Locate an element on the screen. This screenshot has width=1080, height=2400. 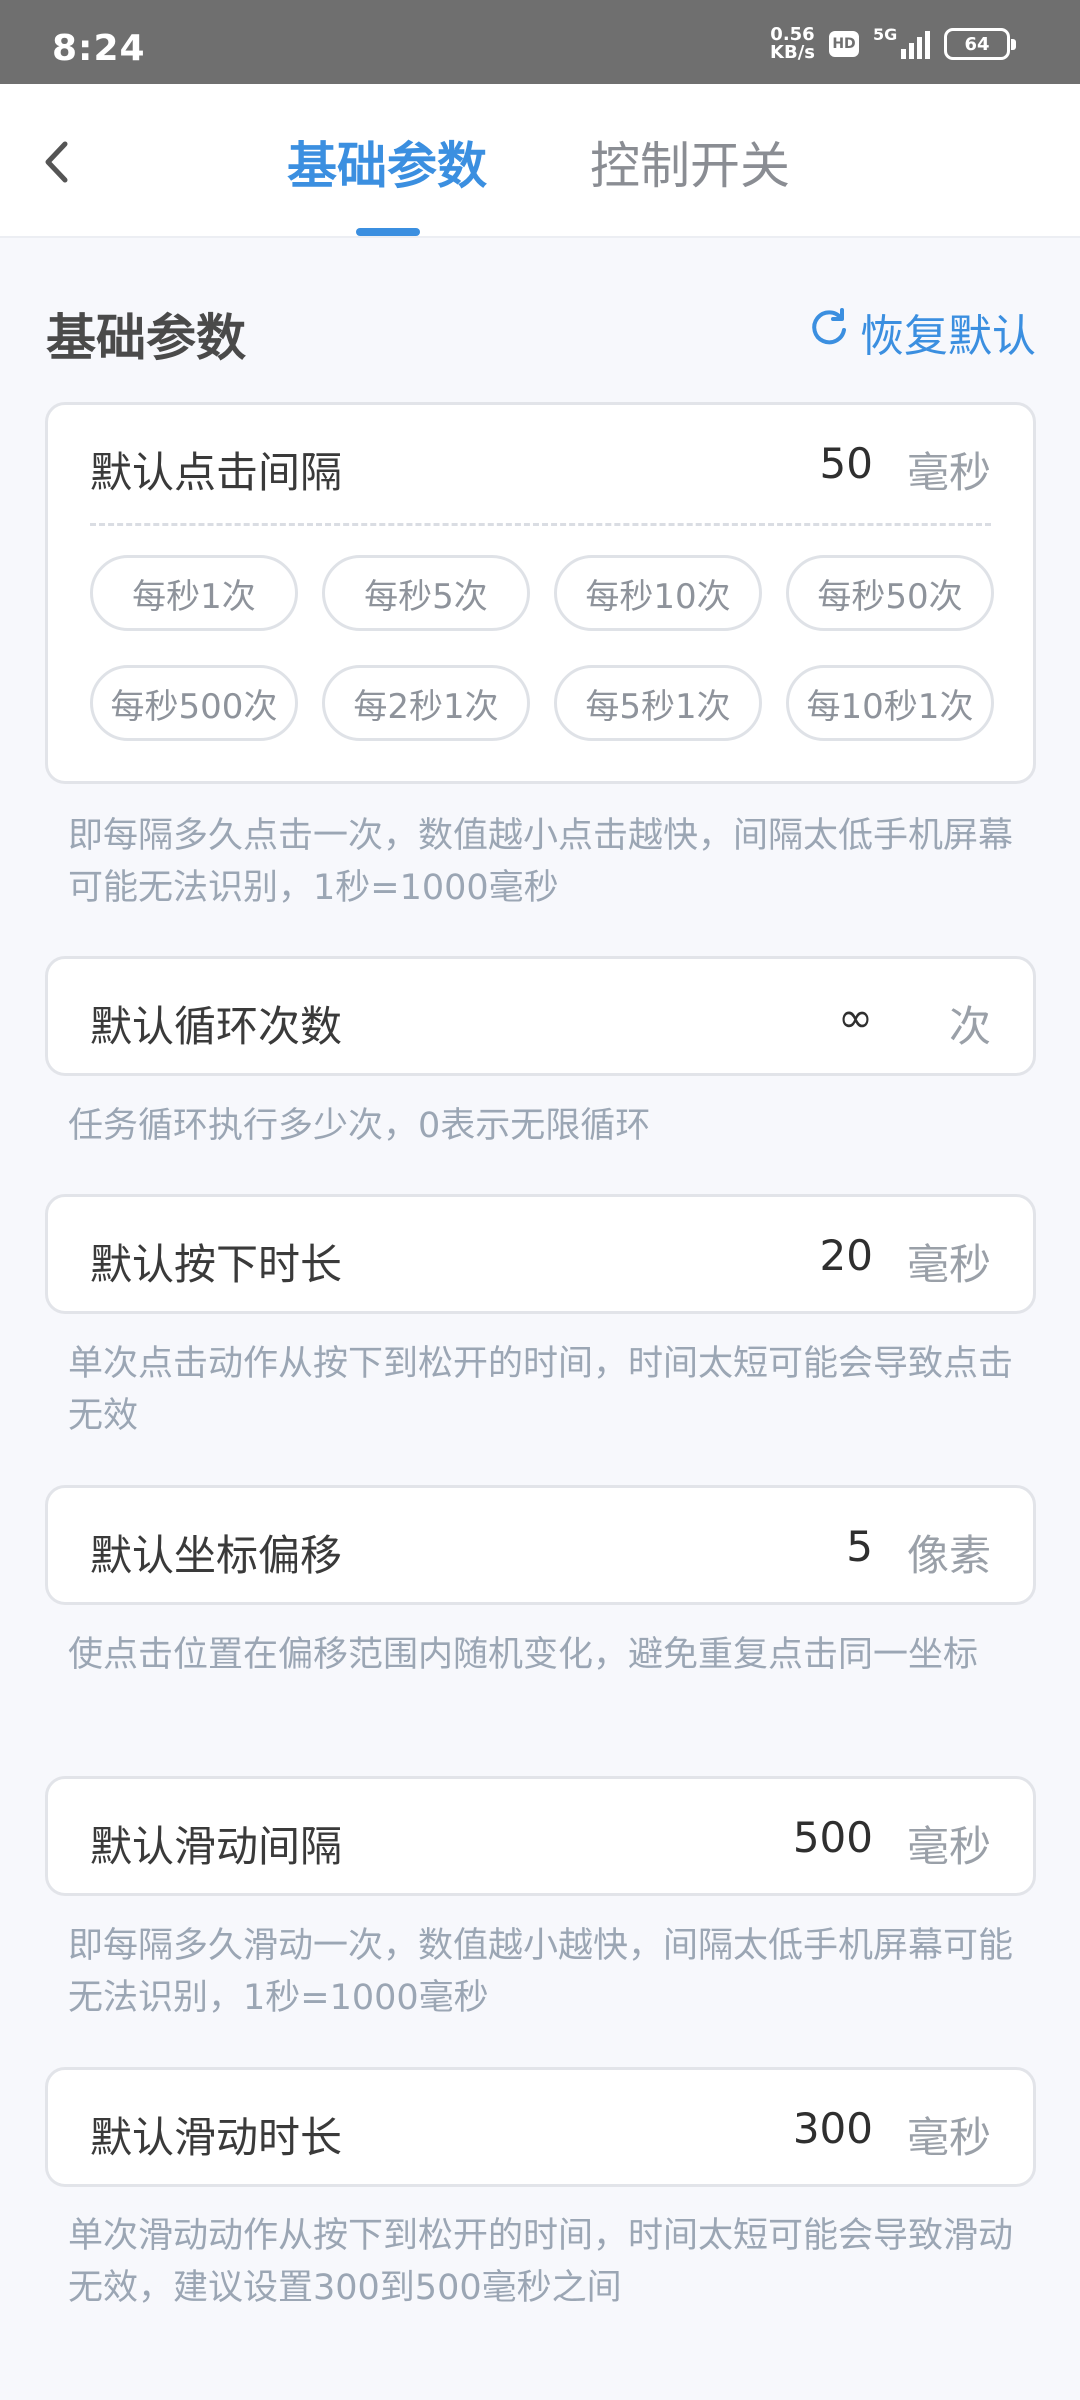
preset-chip: 每秒50次 is located at coordinates (890, 593).